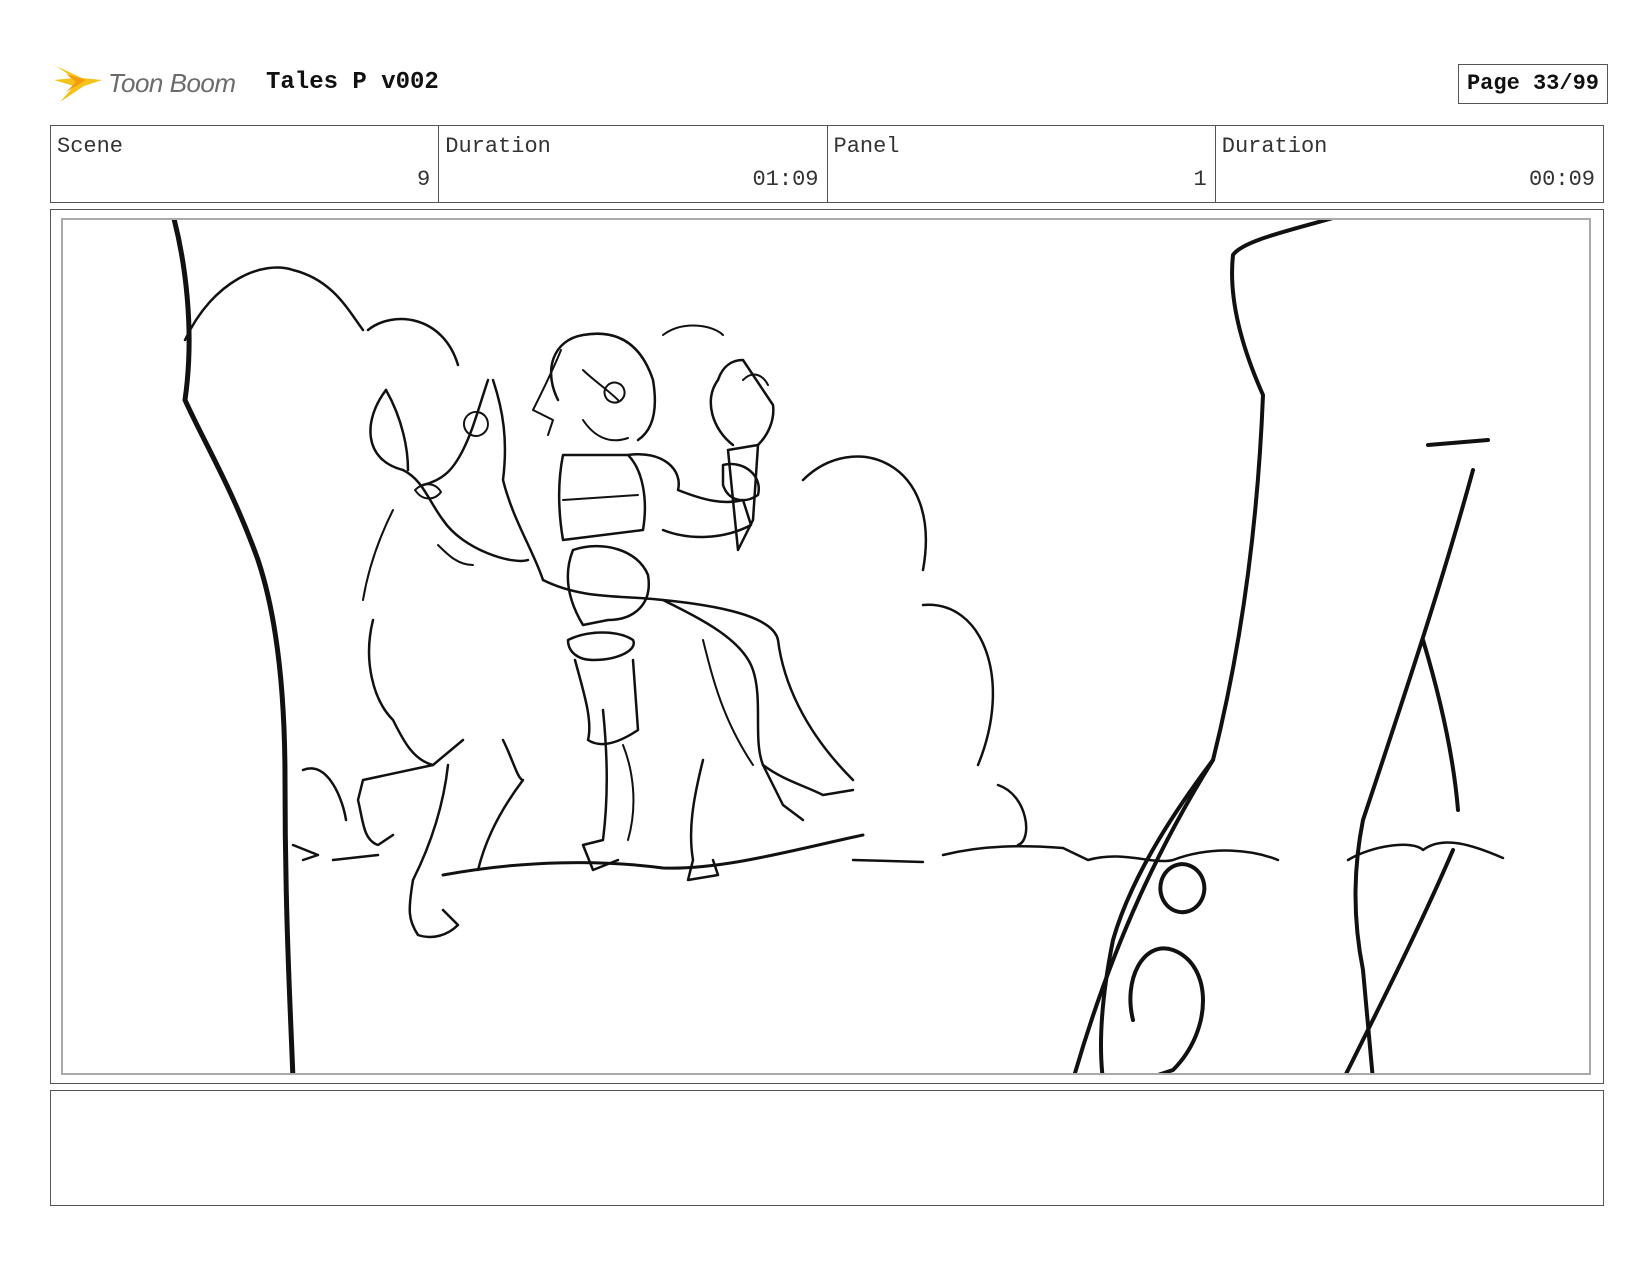 The image size is (1650, 1275). I want to click on logo-text: Toon Boom, so click(172, 83).